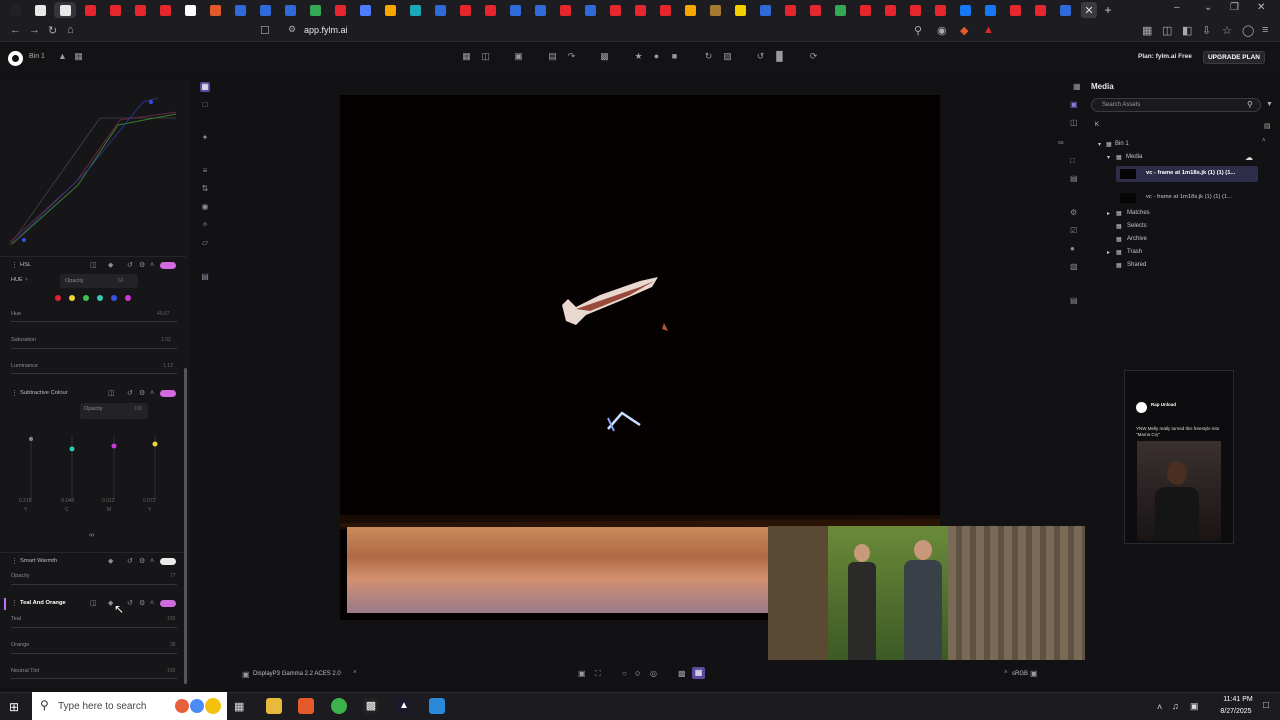  Describe the element at coordinates (708, 56) in the screenshot. I see `rotate-icon: ↻` at that location.